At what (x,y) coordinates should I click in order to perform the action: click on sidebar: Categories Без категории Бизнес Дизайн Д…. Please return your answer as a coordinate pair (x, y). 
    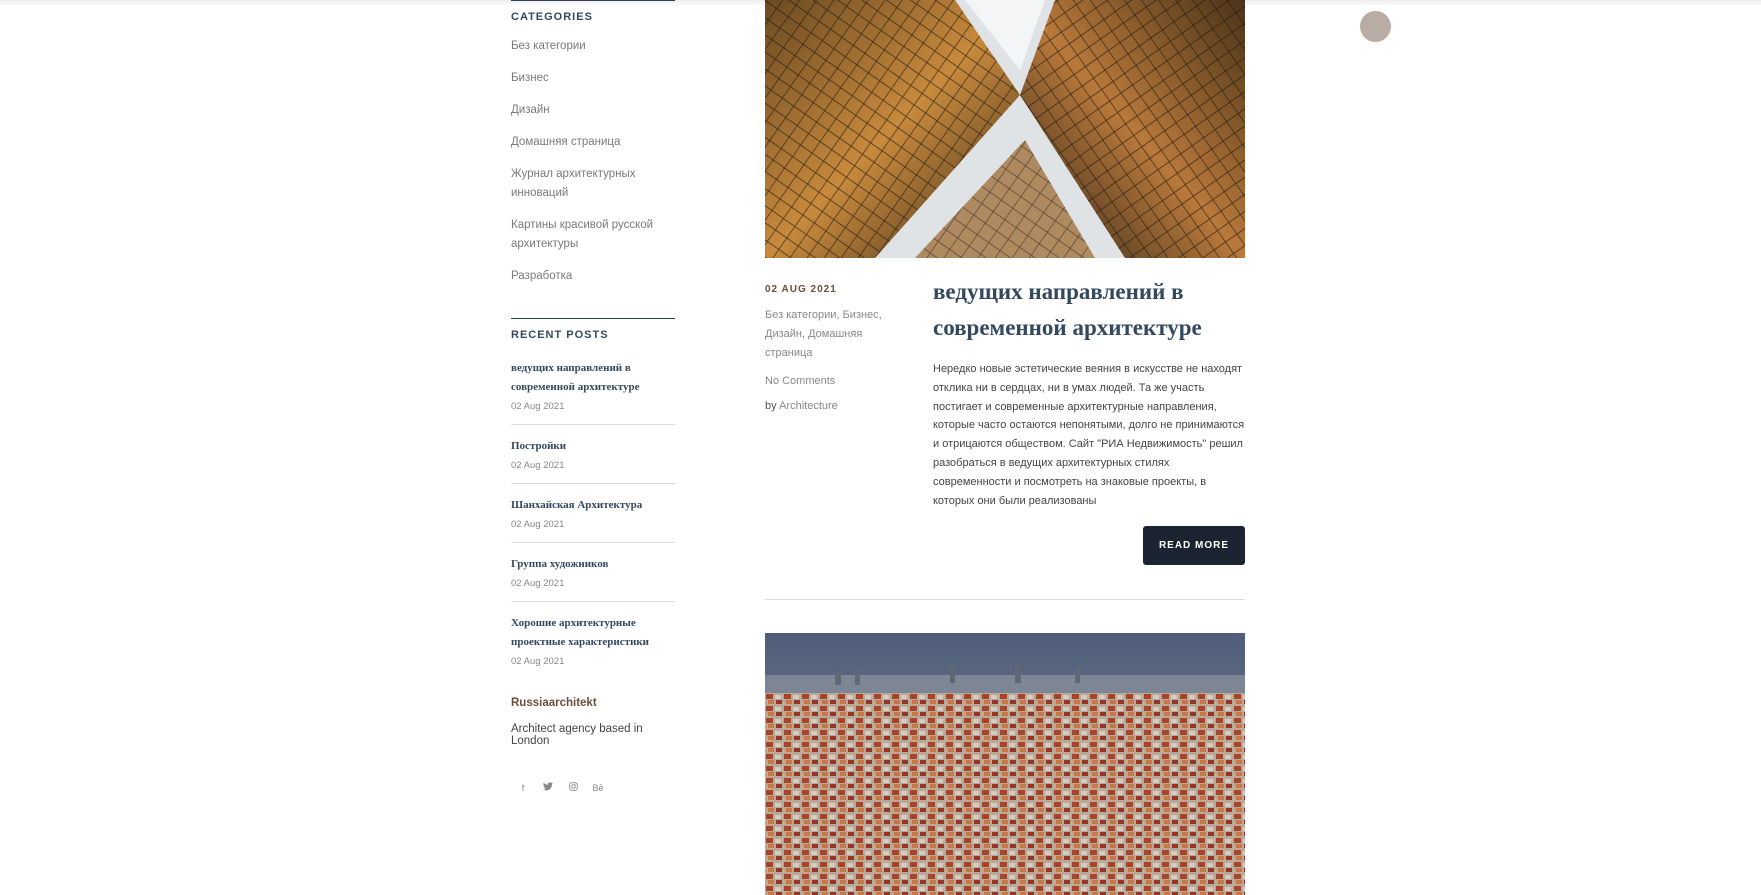
    Looking at the image, I should click on (593, 396).